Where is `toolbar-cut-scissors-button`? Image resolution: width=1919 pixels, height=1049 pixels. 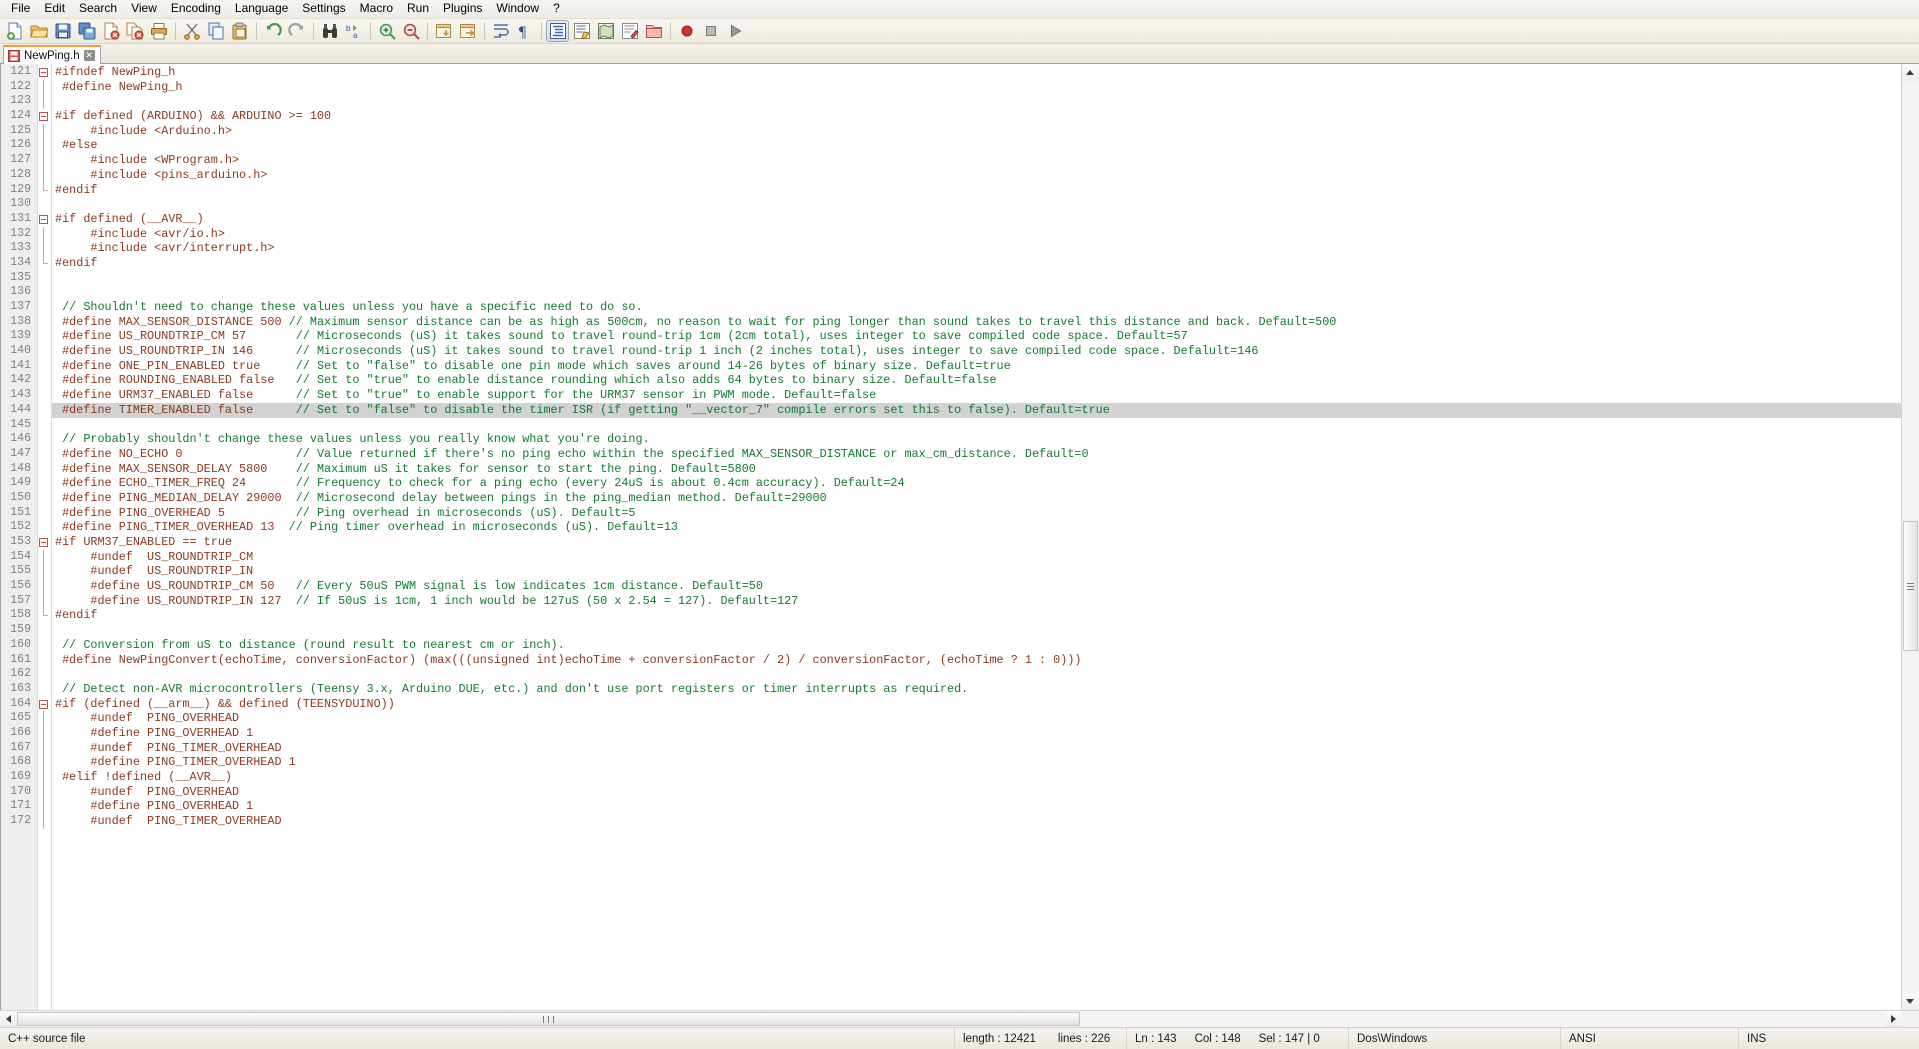
toolbar-cut-scissors-button is located at coordinates (191, 31).